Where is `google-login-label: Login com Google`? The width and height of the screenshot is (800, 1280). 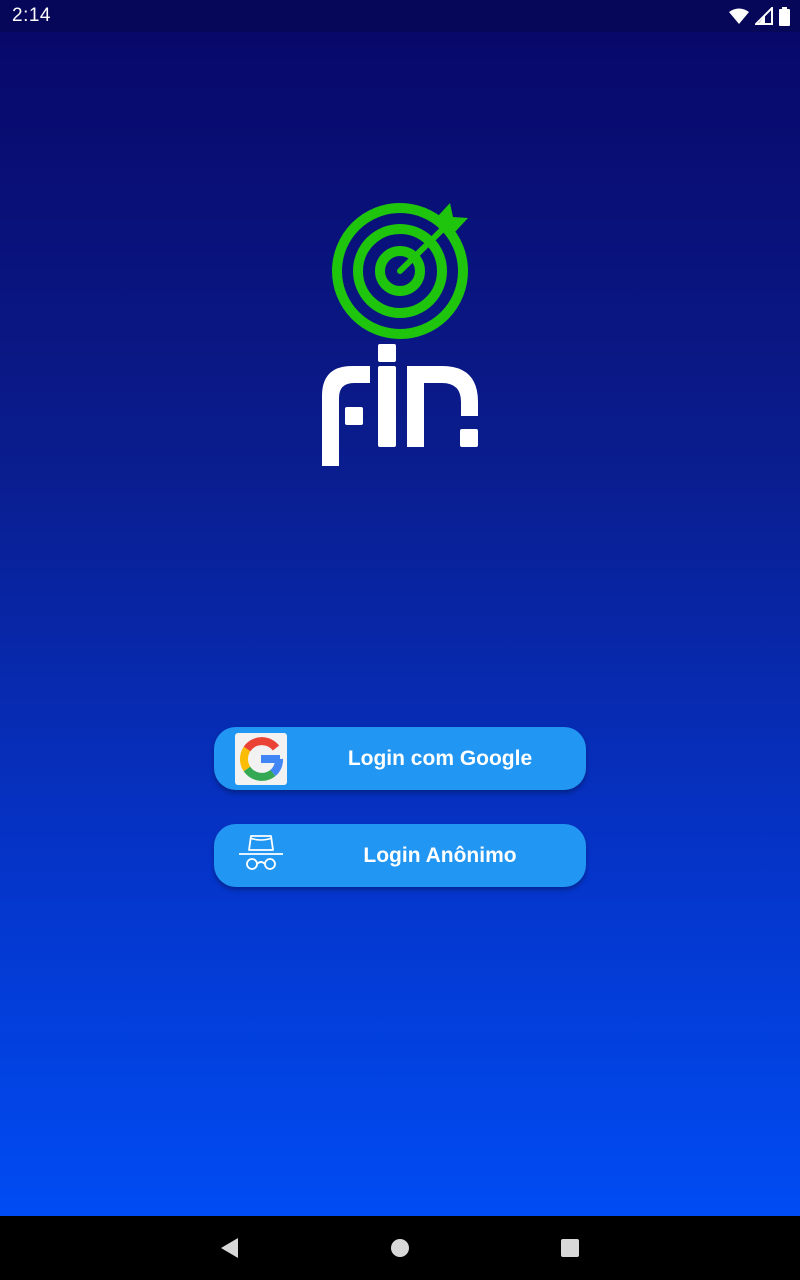 google-login-label: Login com Google is located at coordinates (440, 758).